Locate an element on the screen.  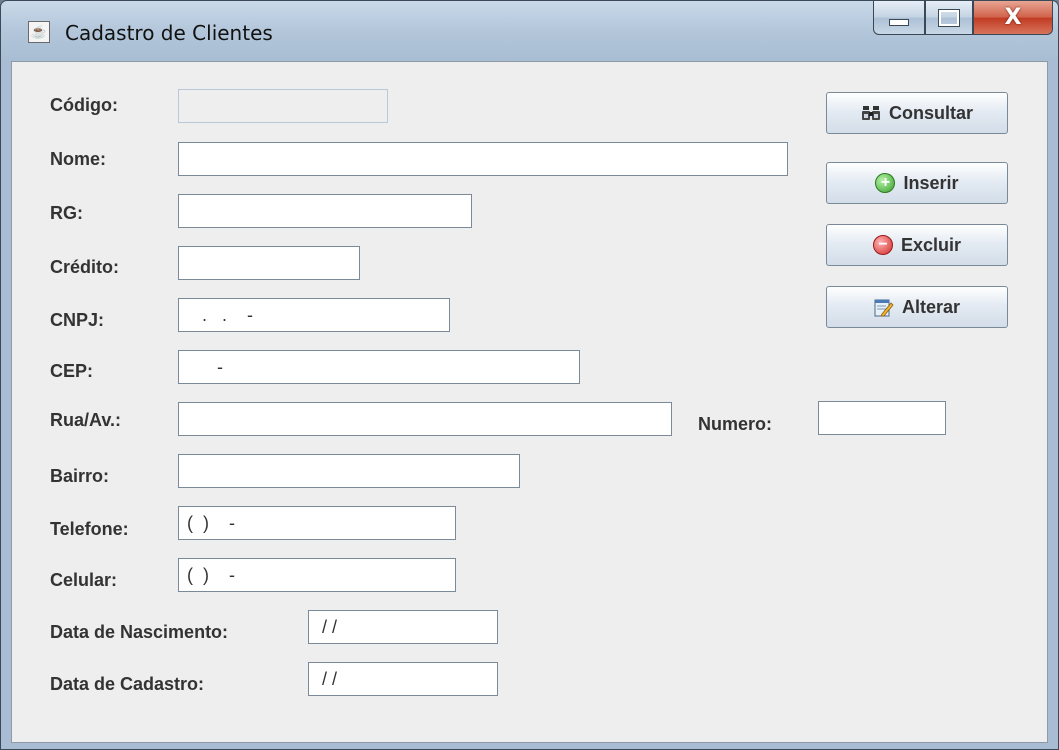
title-bar: ☕ Cadastro de Clientes X is located at coordinates (529, 30).